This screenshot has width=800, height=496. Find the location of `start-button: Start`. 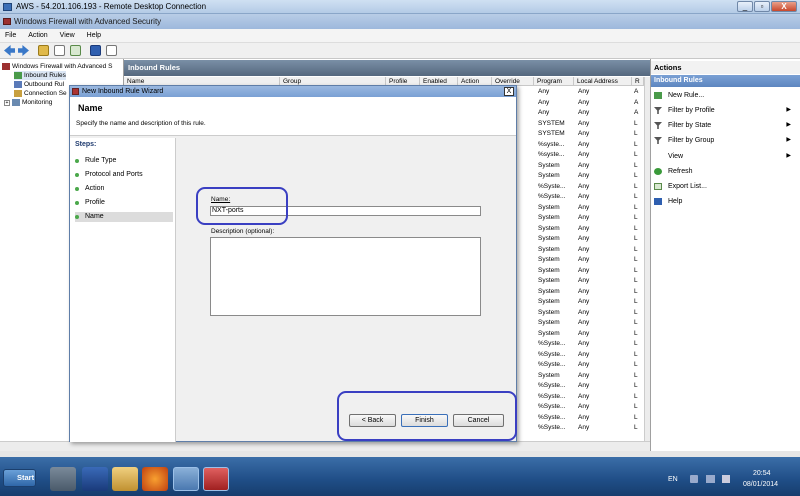

start-button: Start is located at coordinates (19, 478).